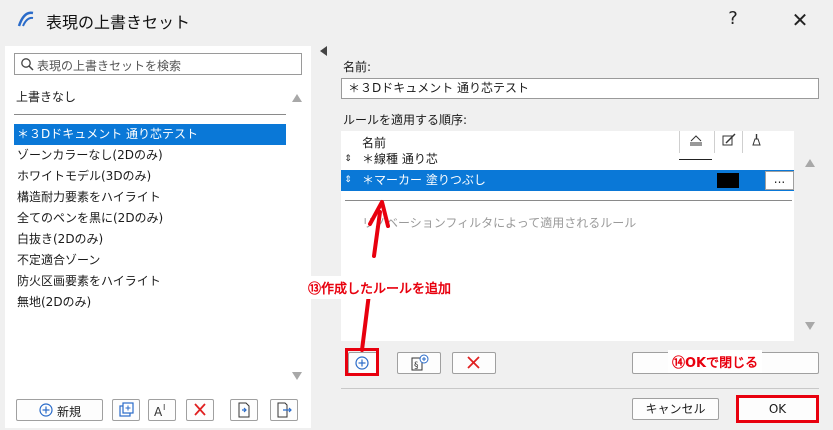 The image size is (833, 430). I want to click on export-icon, so click(284, 410).